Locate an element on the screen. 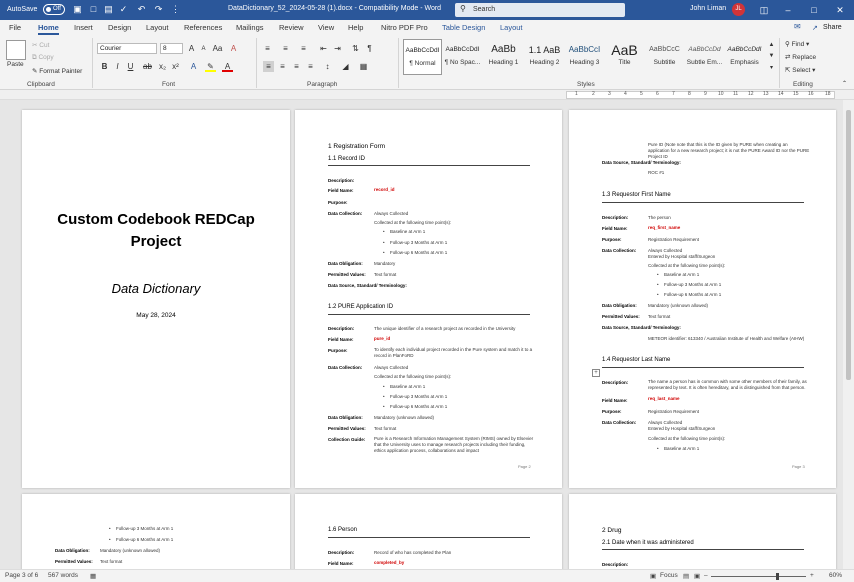 The height and width of the screenshot is (582, 854). decrease-indent-icon: ⇤ is located at coordinates (323, 48).